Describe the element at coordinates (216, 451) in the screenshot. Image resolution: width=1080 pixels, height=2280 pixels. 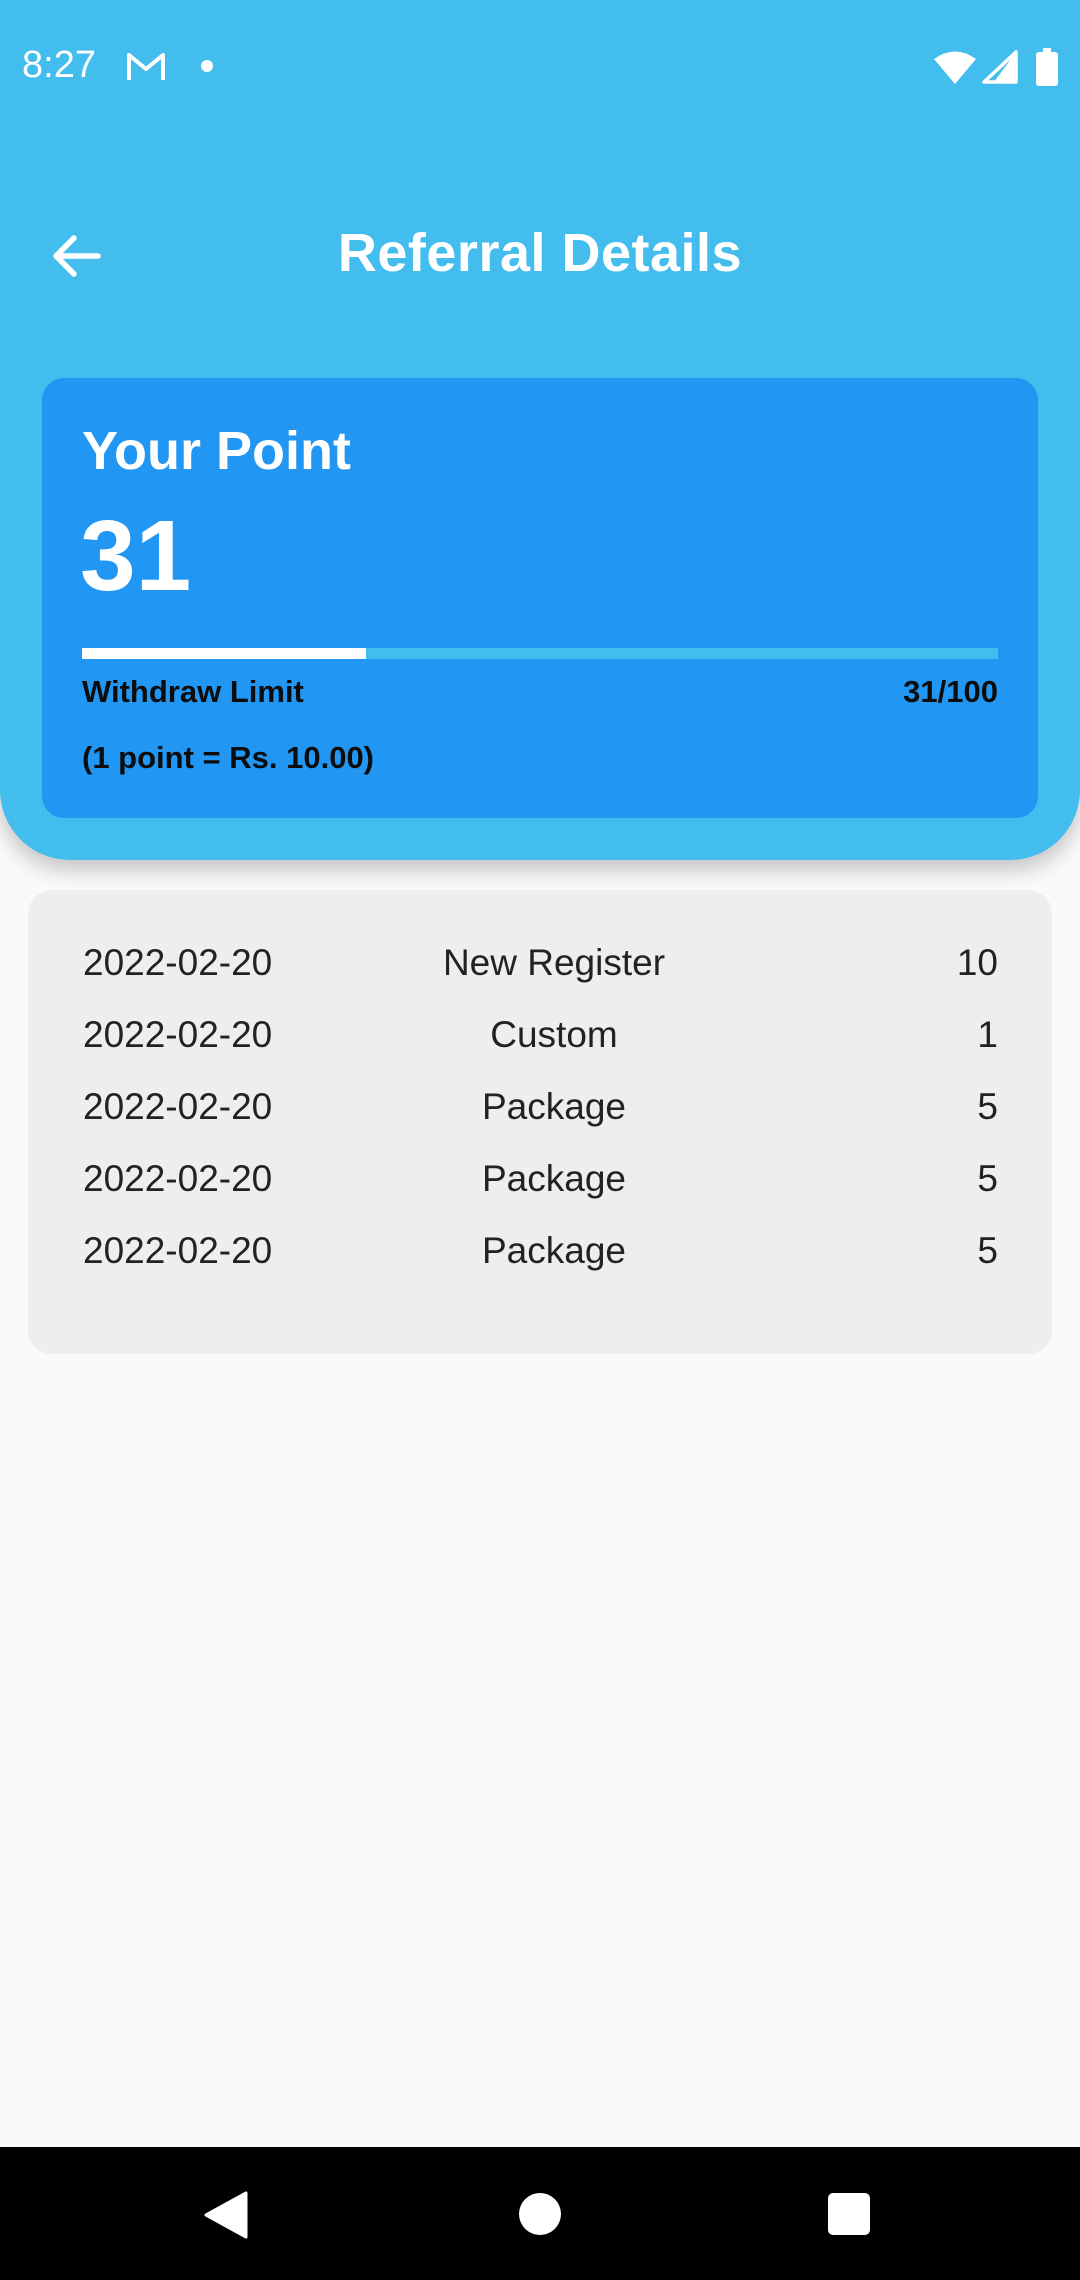
I see `point-heading: Your Point` at that location.